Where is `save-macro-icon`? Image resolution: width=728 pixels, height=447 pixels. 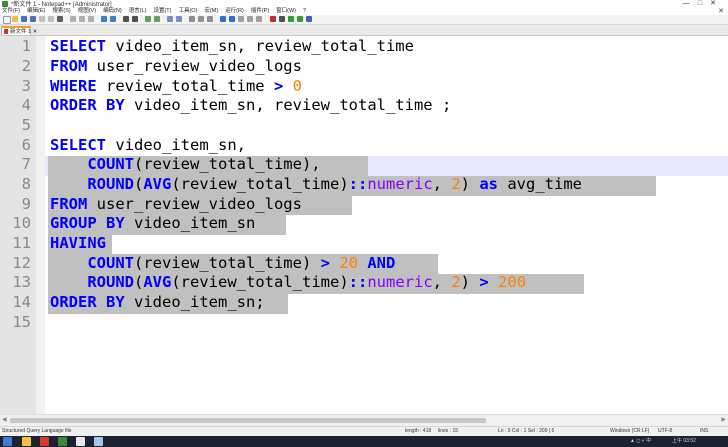
save-macro-icon is located at coordinates (309, 19).